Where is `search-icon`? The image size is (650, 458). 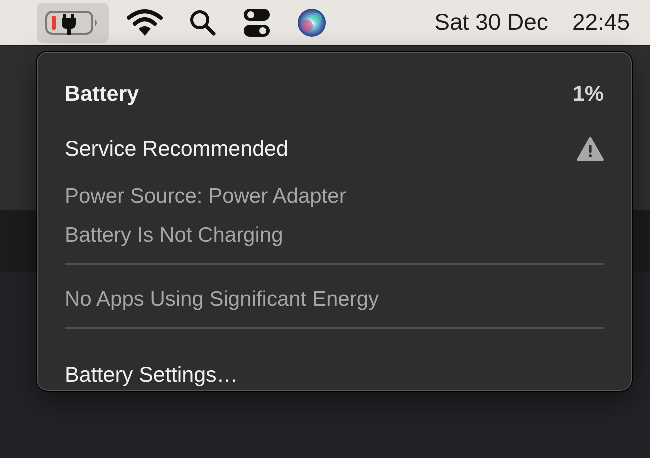
search-icon is located at coordinates (203, 22).